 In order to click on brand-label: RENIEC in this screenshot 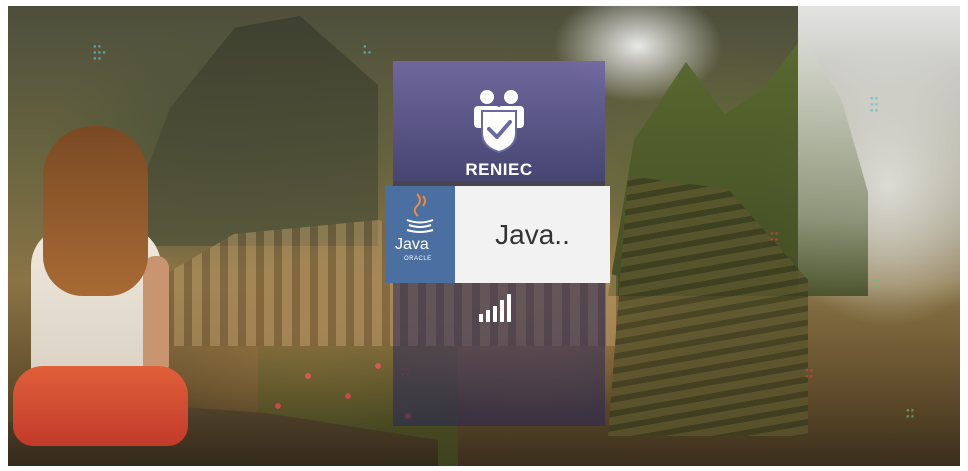, I will do `click(499, 169)`.